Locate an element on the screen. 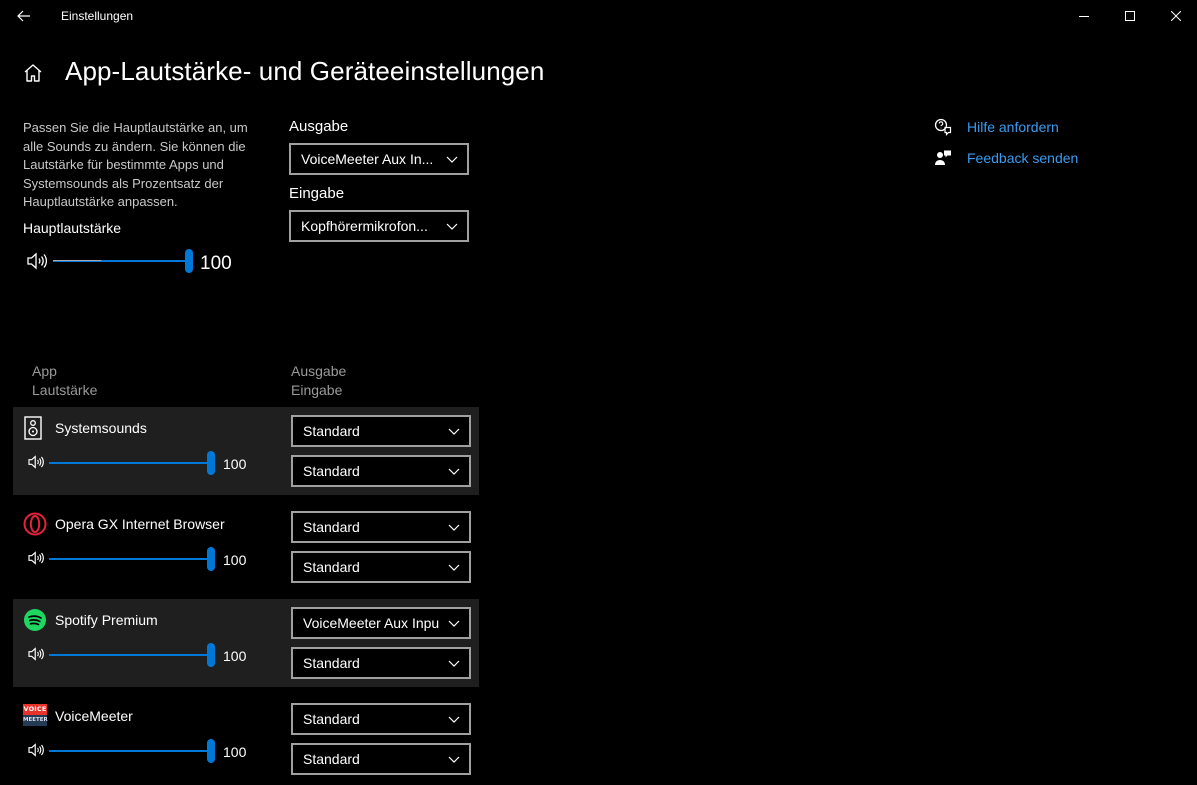  feedback-link: Feedback senden is located at coordinates (1024, 158).